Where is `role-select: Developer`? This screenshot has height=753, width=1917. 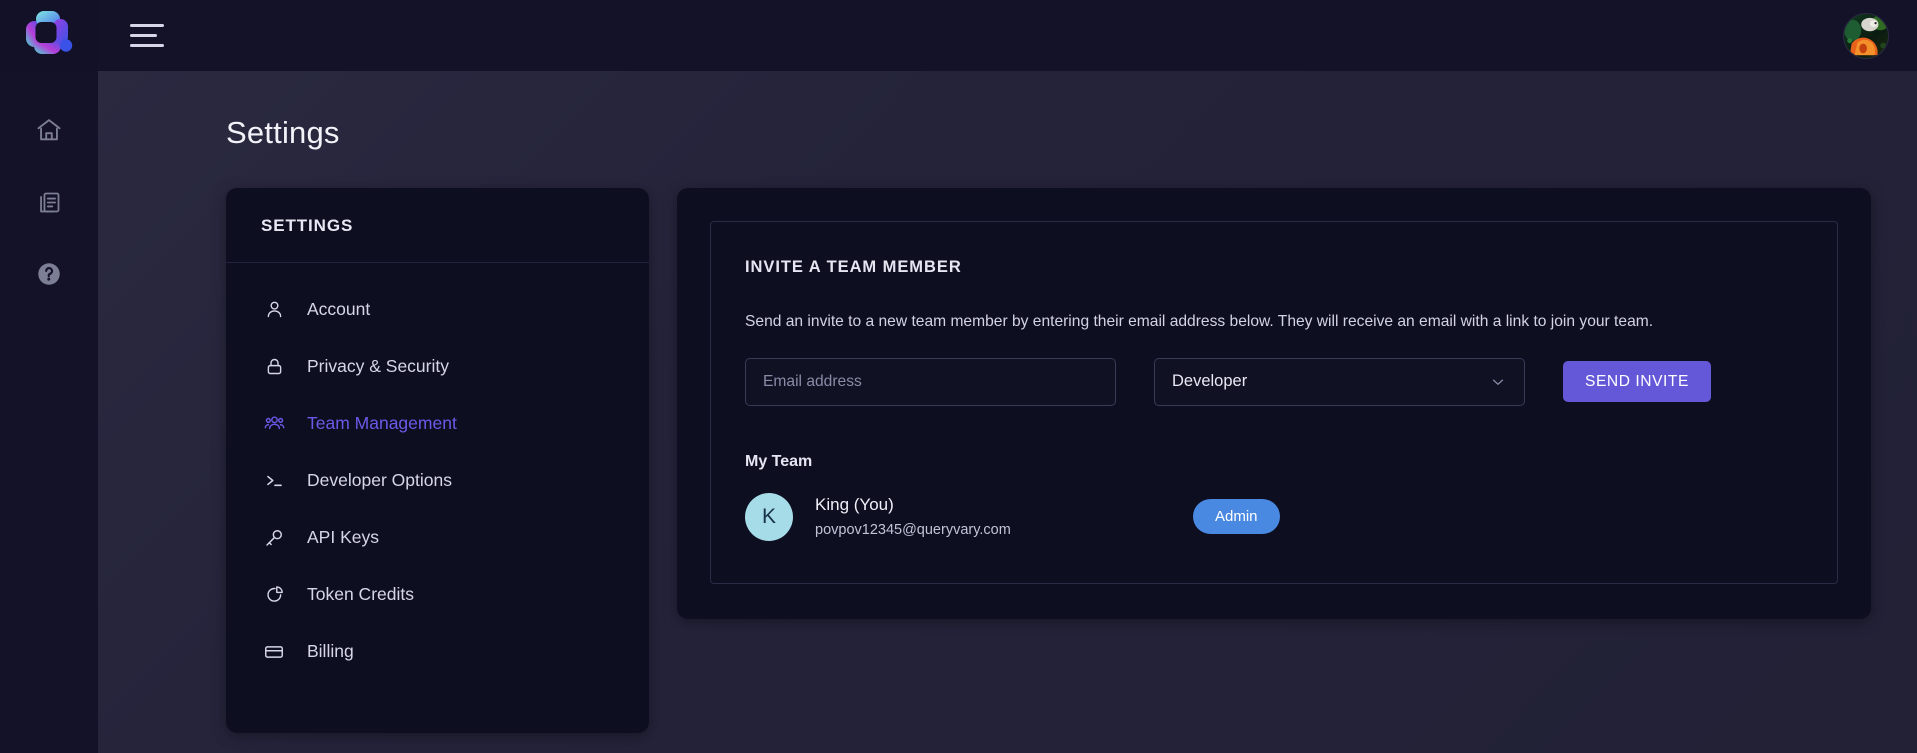
role-select: Developer is located at coordinates (1339, 381).